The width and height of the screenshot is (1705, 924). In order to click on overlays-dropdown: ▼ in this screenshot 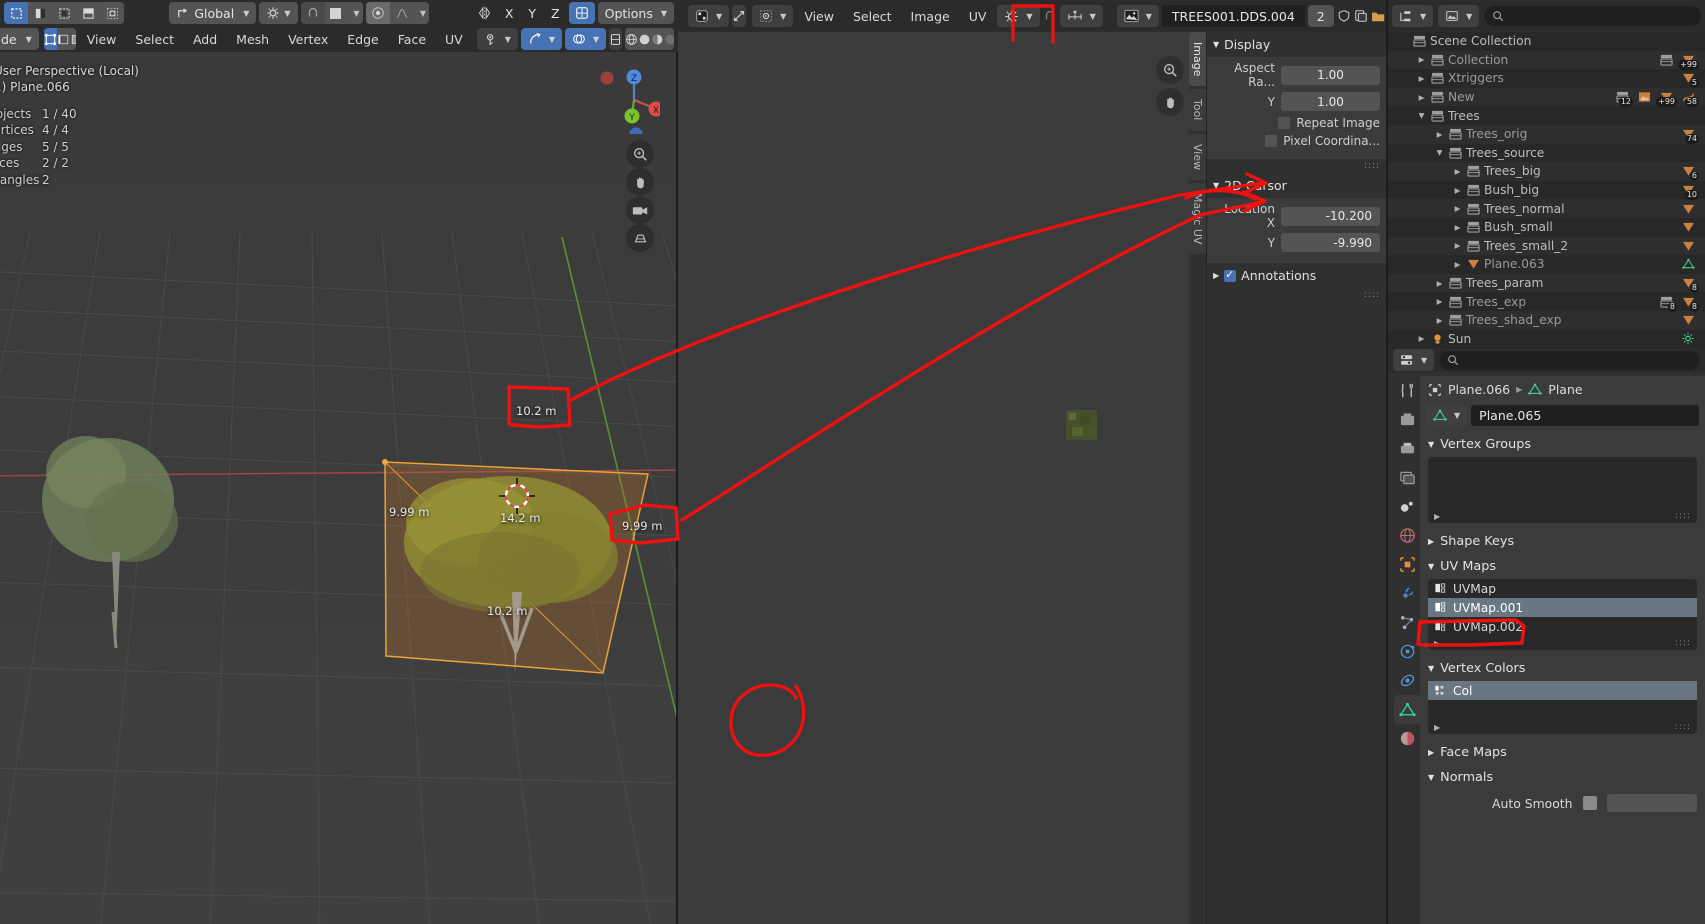, I will do `click(586, 39)`.